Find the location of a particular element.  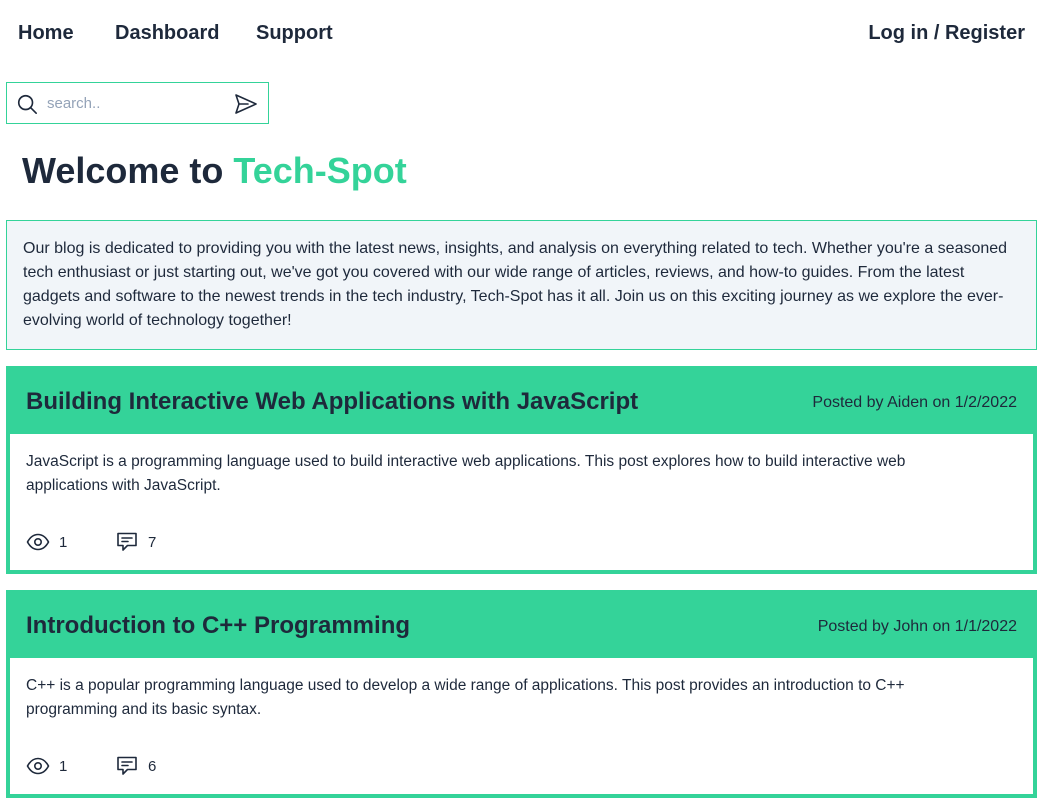

brand-name: Tech-Spot is located at coordinates (320, 170).